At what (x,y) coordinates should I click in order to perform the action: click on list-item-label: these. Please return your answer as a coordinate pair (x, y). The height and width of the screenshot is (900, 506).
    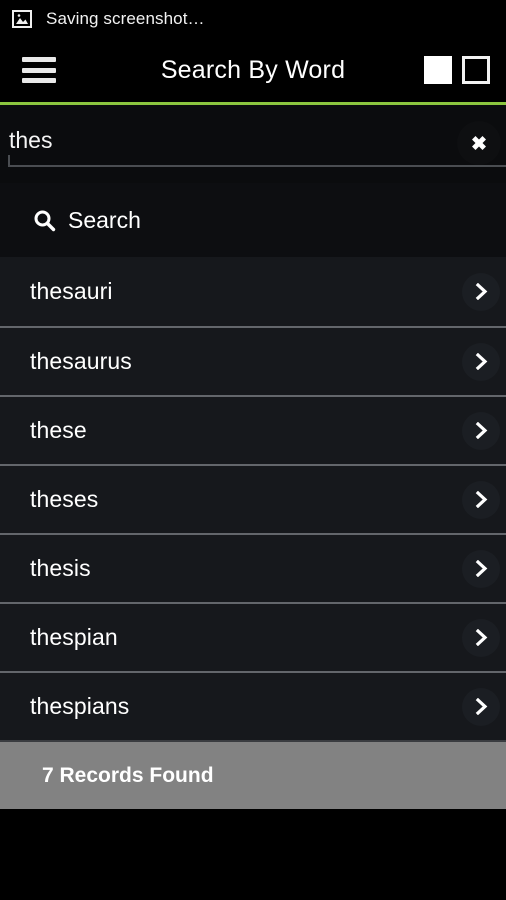
    Looking at the image, I should click on (58, 430).